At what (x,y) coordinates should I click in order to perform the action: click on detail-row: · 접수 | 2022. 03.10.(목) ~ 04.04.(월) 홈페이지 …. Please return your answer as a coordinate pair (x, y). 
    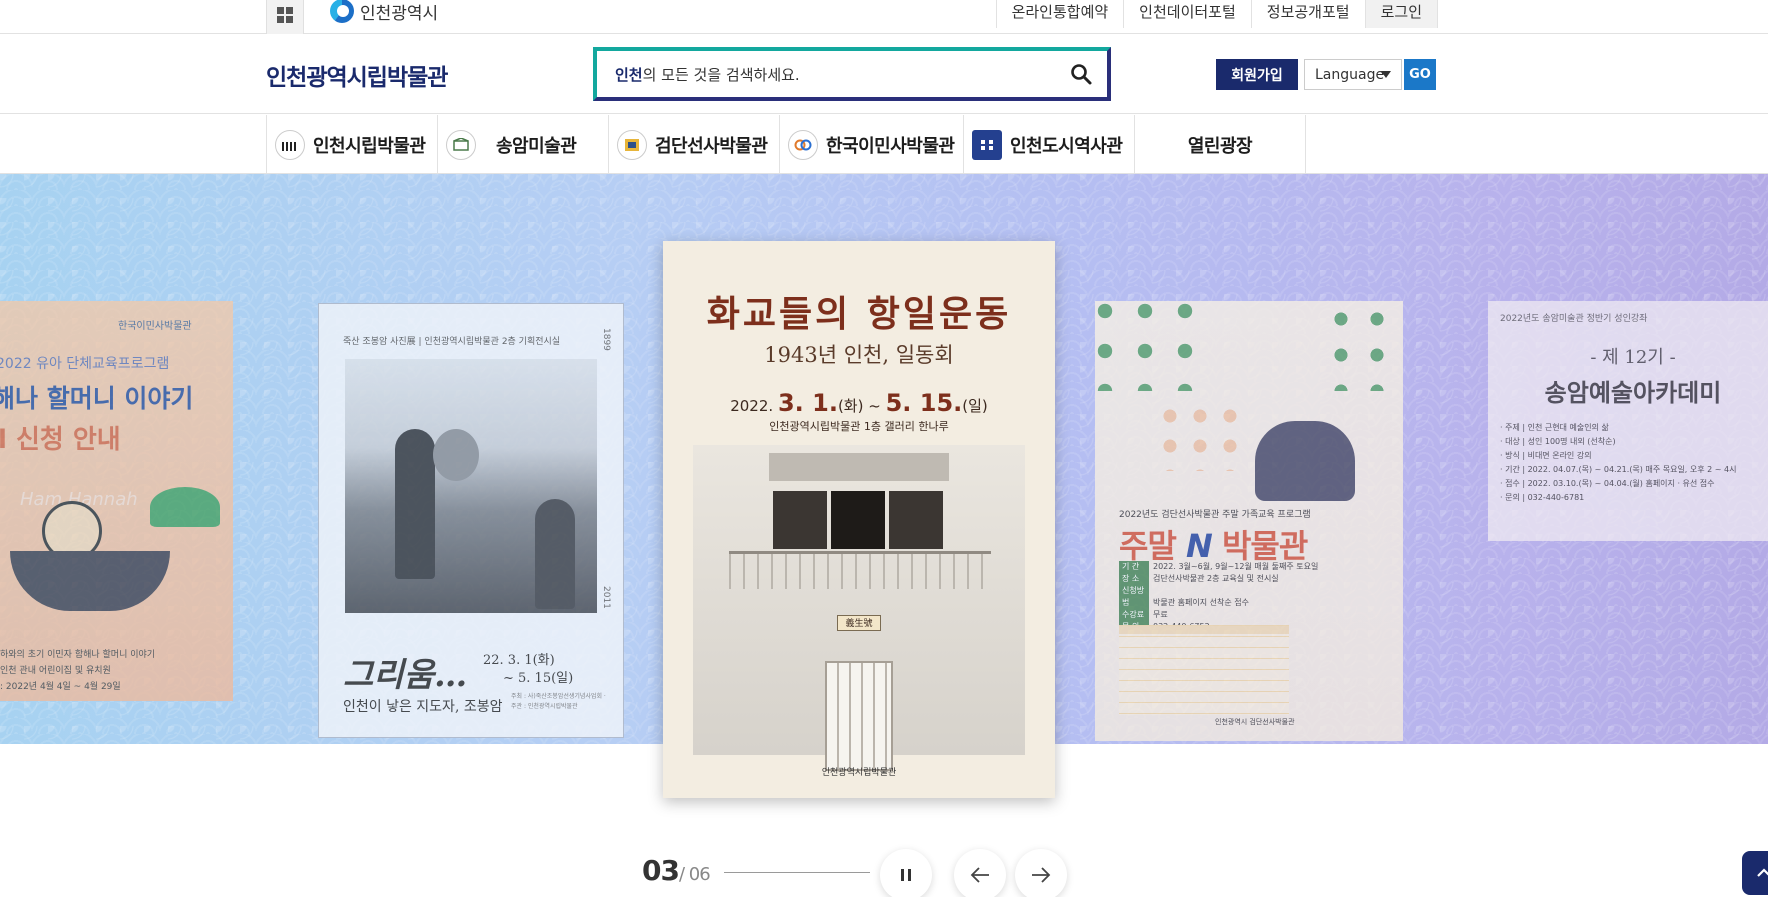
    Looking at the image, I should click on (1607, 483).